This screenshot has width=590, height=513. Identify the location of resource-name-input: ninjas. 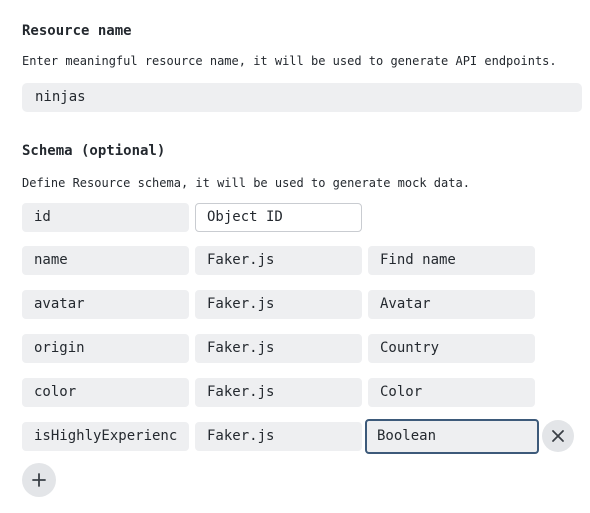
(302, 97).